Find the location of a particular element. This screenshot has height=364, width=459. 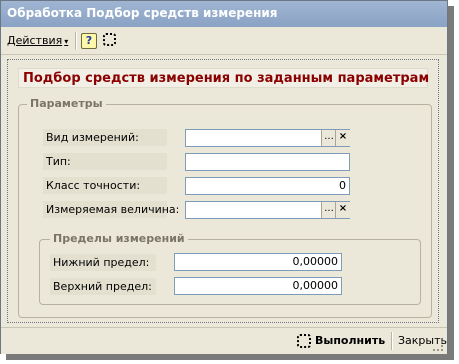

bottom-separator is located at coordinates (392, 341).